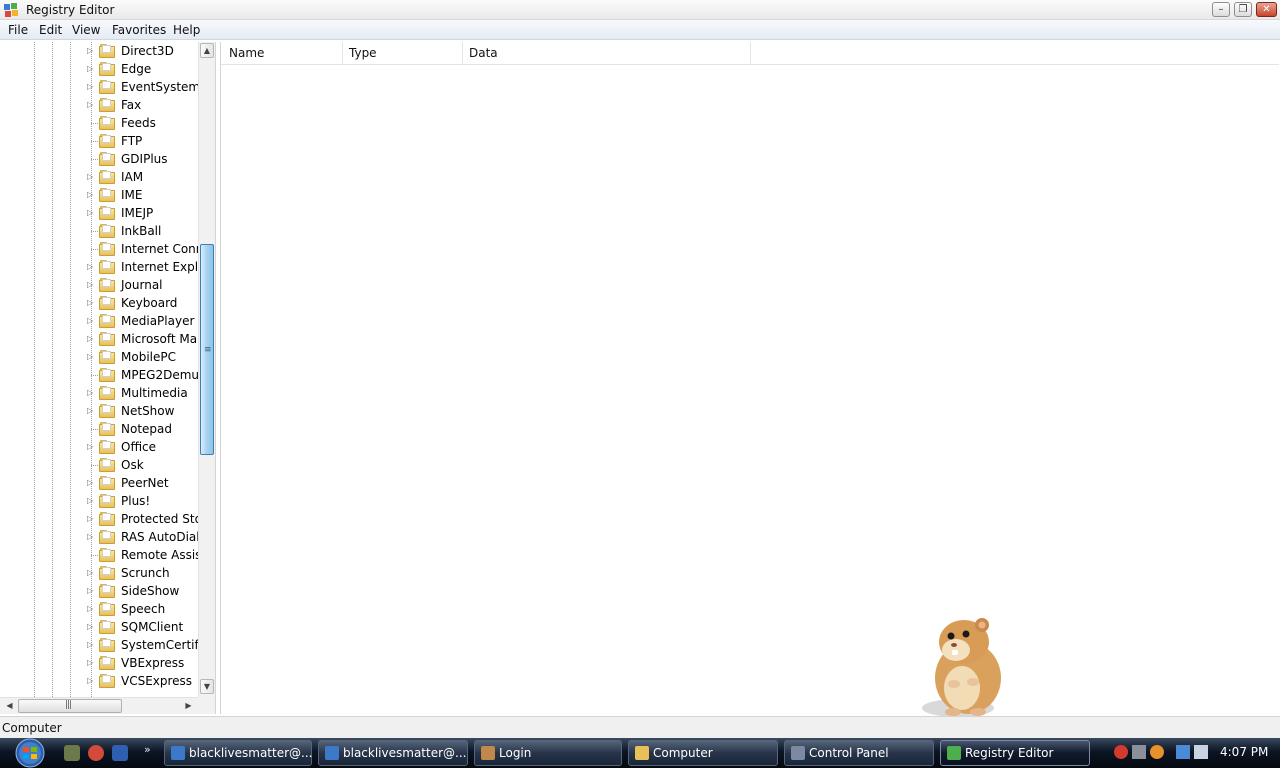 The width and height of the screenshot is (1280, 768). Describe the element at coordinates (99, 429) in the screenshot. I see `tree-node: Notepad` at that location.